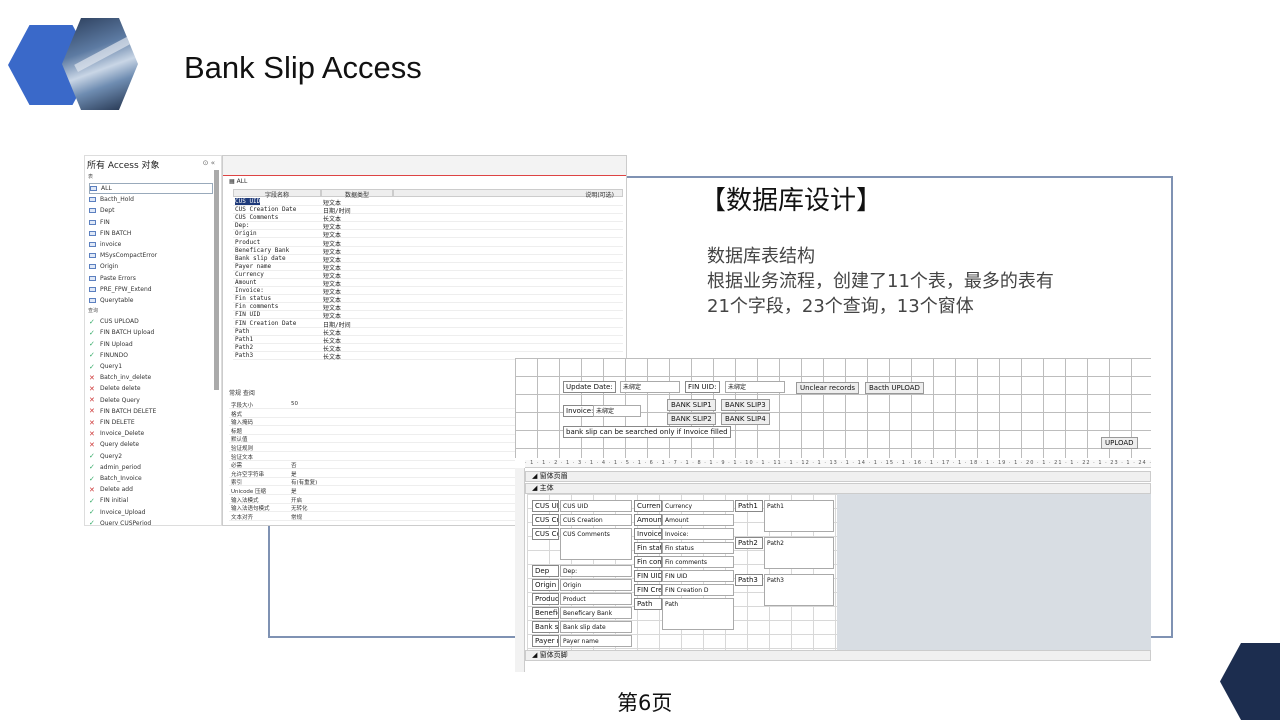 This screenshot has width=1280, height=720. What do you see at coordinates (151, 489) in the screenshot?
I see `nav-query-item: ✕ Delete add` at bounding box center [151, 489].